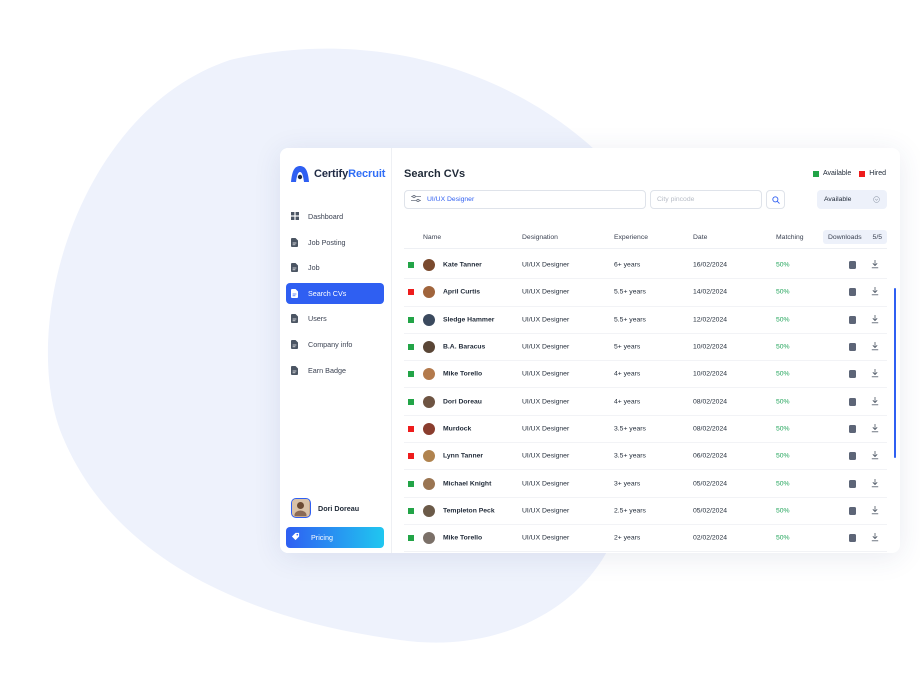  I want to click on city-pincode-input: City pincode, so click(706, 199).